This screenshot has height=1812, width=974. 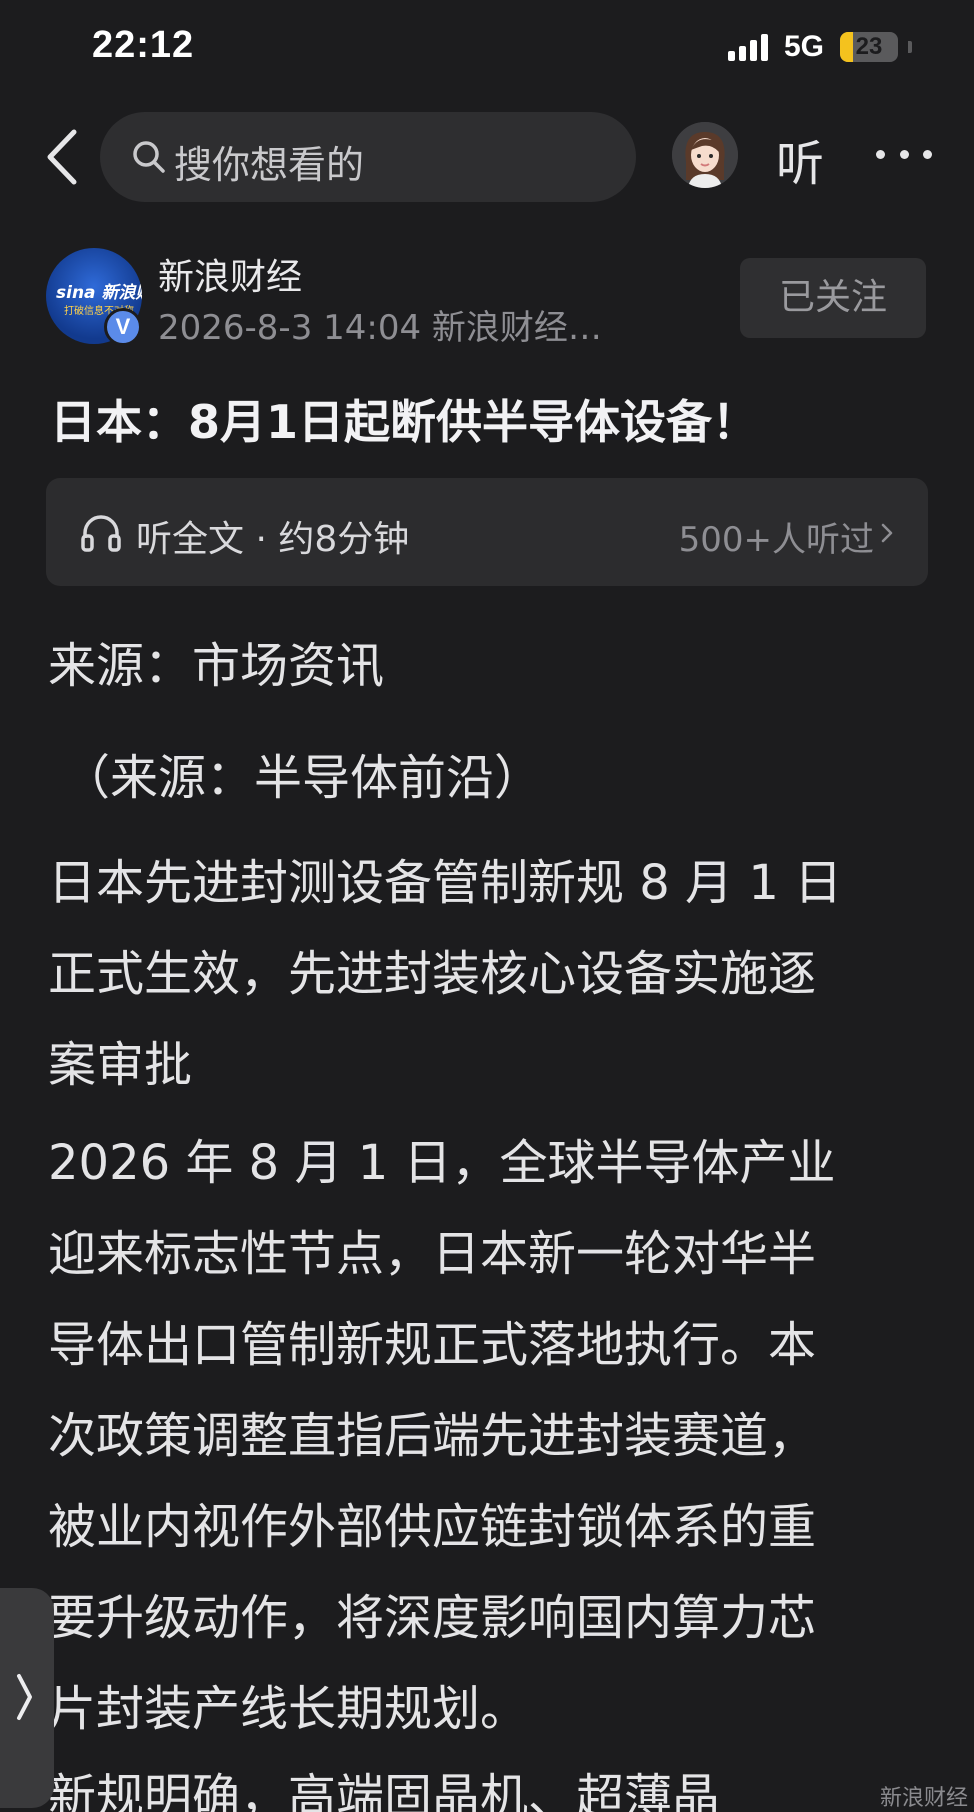 I want to click on paragraph-line: 正式生效，先进封装核心设备实施逐, so click(x=432, y=974).